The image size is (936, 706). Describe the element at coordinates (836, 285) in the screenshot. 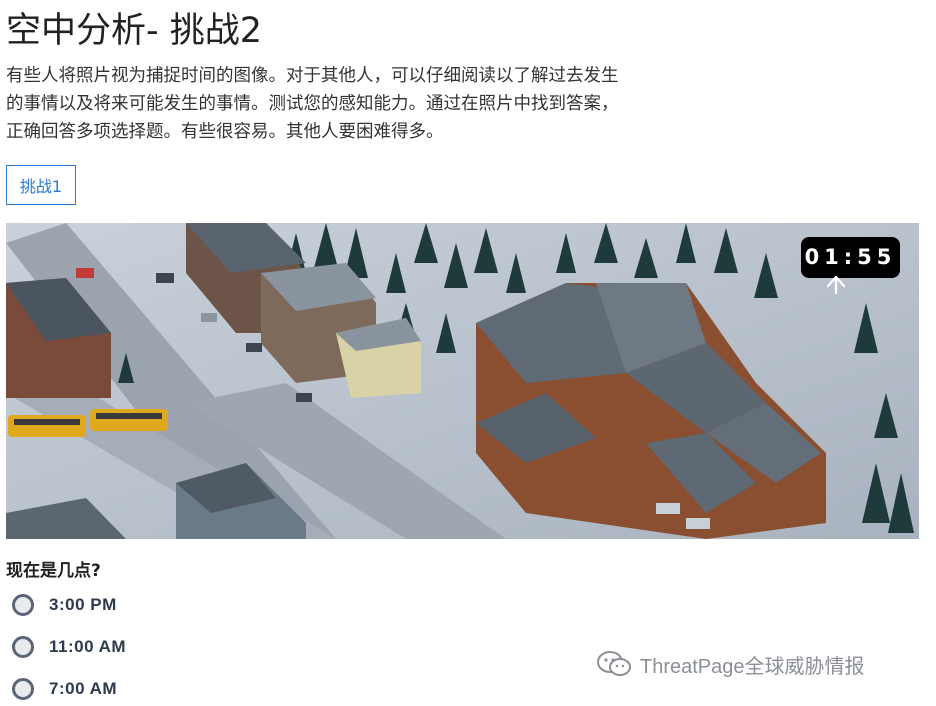

I see `cursor-arrow-icon` at that location.